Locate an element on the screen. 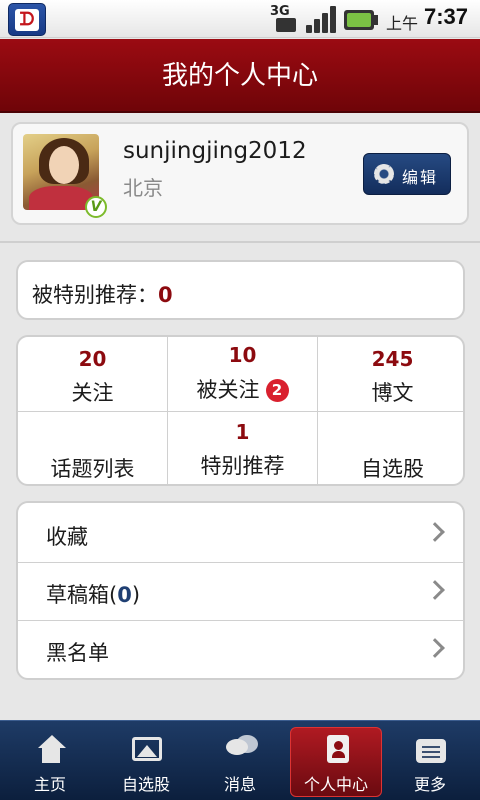 The image size is (480, 800). stat-follow-count: 20 is located at coordinates (92, 359).